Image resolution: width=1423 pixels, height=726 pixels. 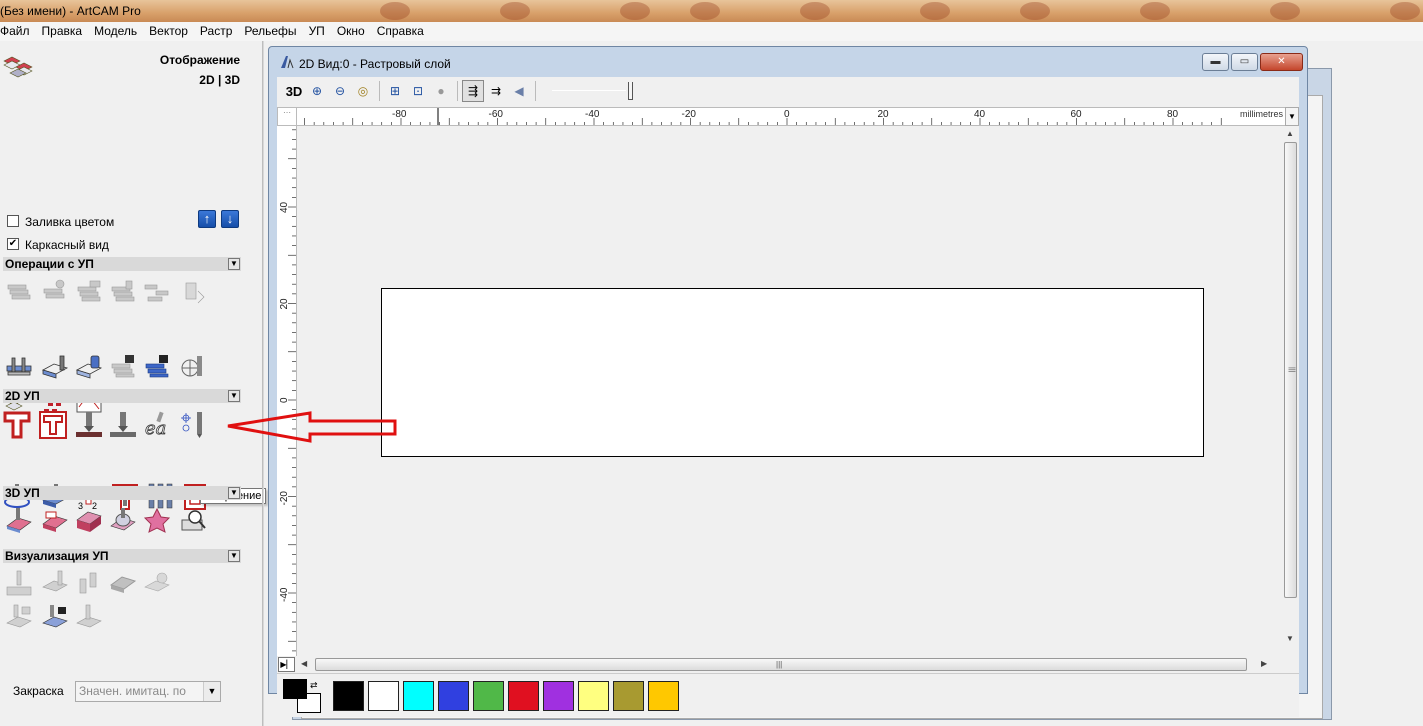 I want to click on scroll-up-icon: ▲, so click(x=1290, y=133).